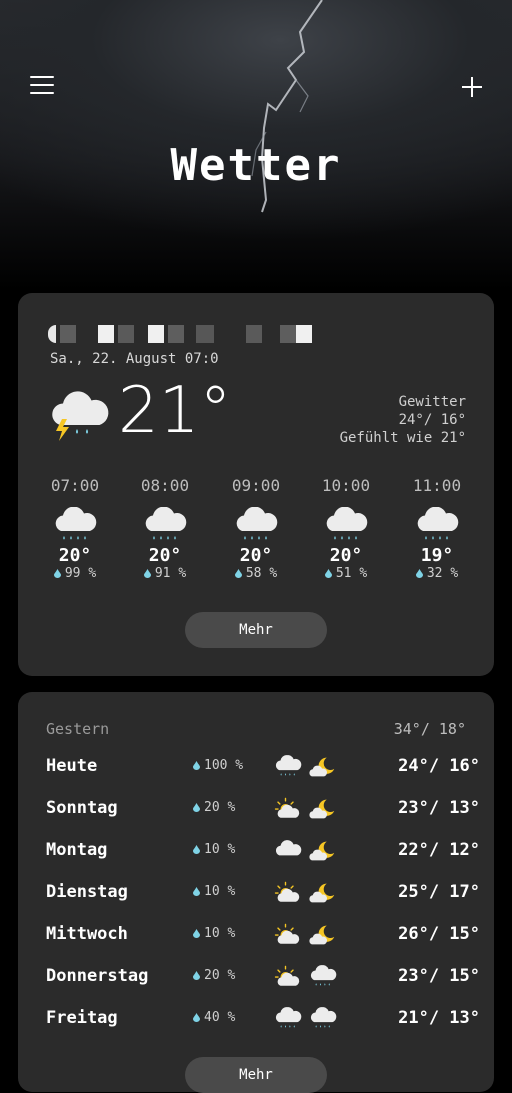  What do you see at coordinates (442, 573) in the screenshot?
I see `hour-precip-value: 32 %` at bounding box center [442, 573].